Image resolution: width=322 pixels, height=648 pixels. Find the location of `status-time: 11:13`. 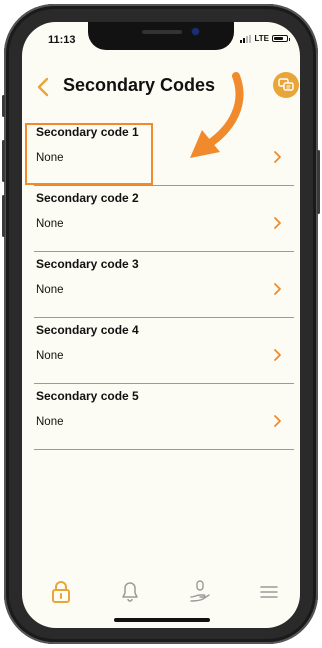

status-time: 11:13 is located at coordinates (62, 40).